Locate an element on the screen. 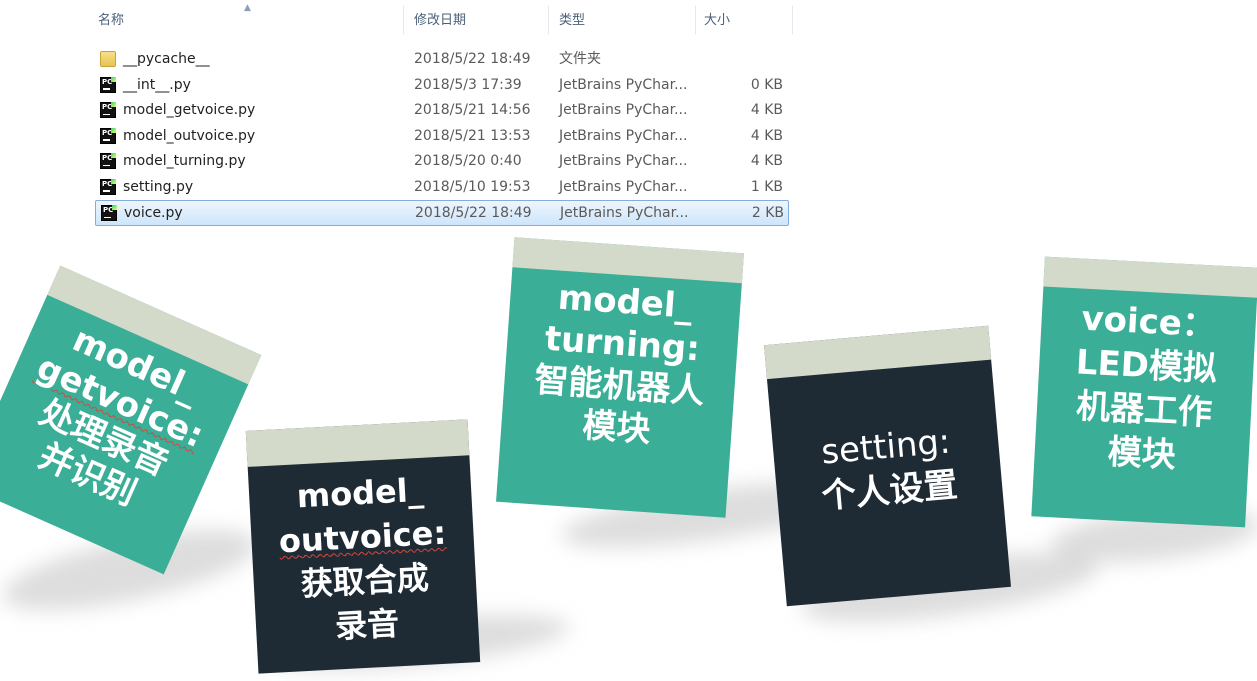 This screenshot has width=1257, height=681. note-setting: setting: 个人设置 is located at coordinates (887, 466).